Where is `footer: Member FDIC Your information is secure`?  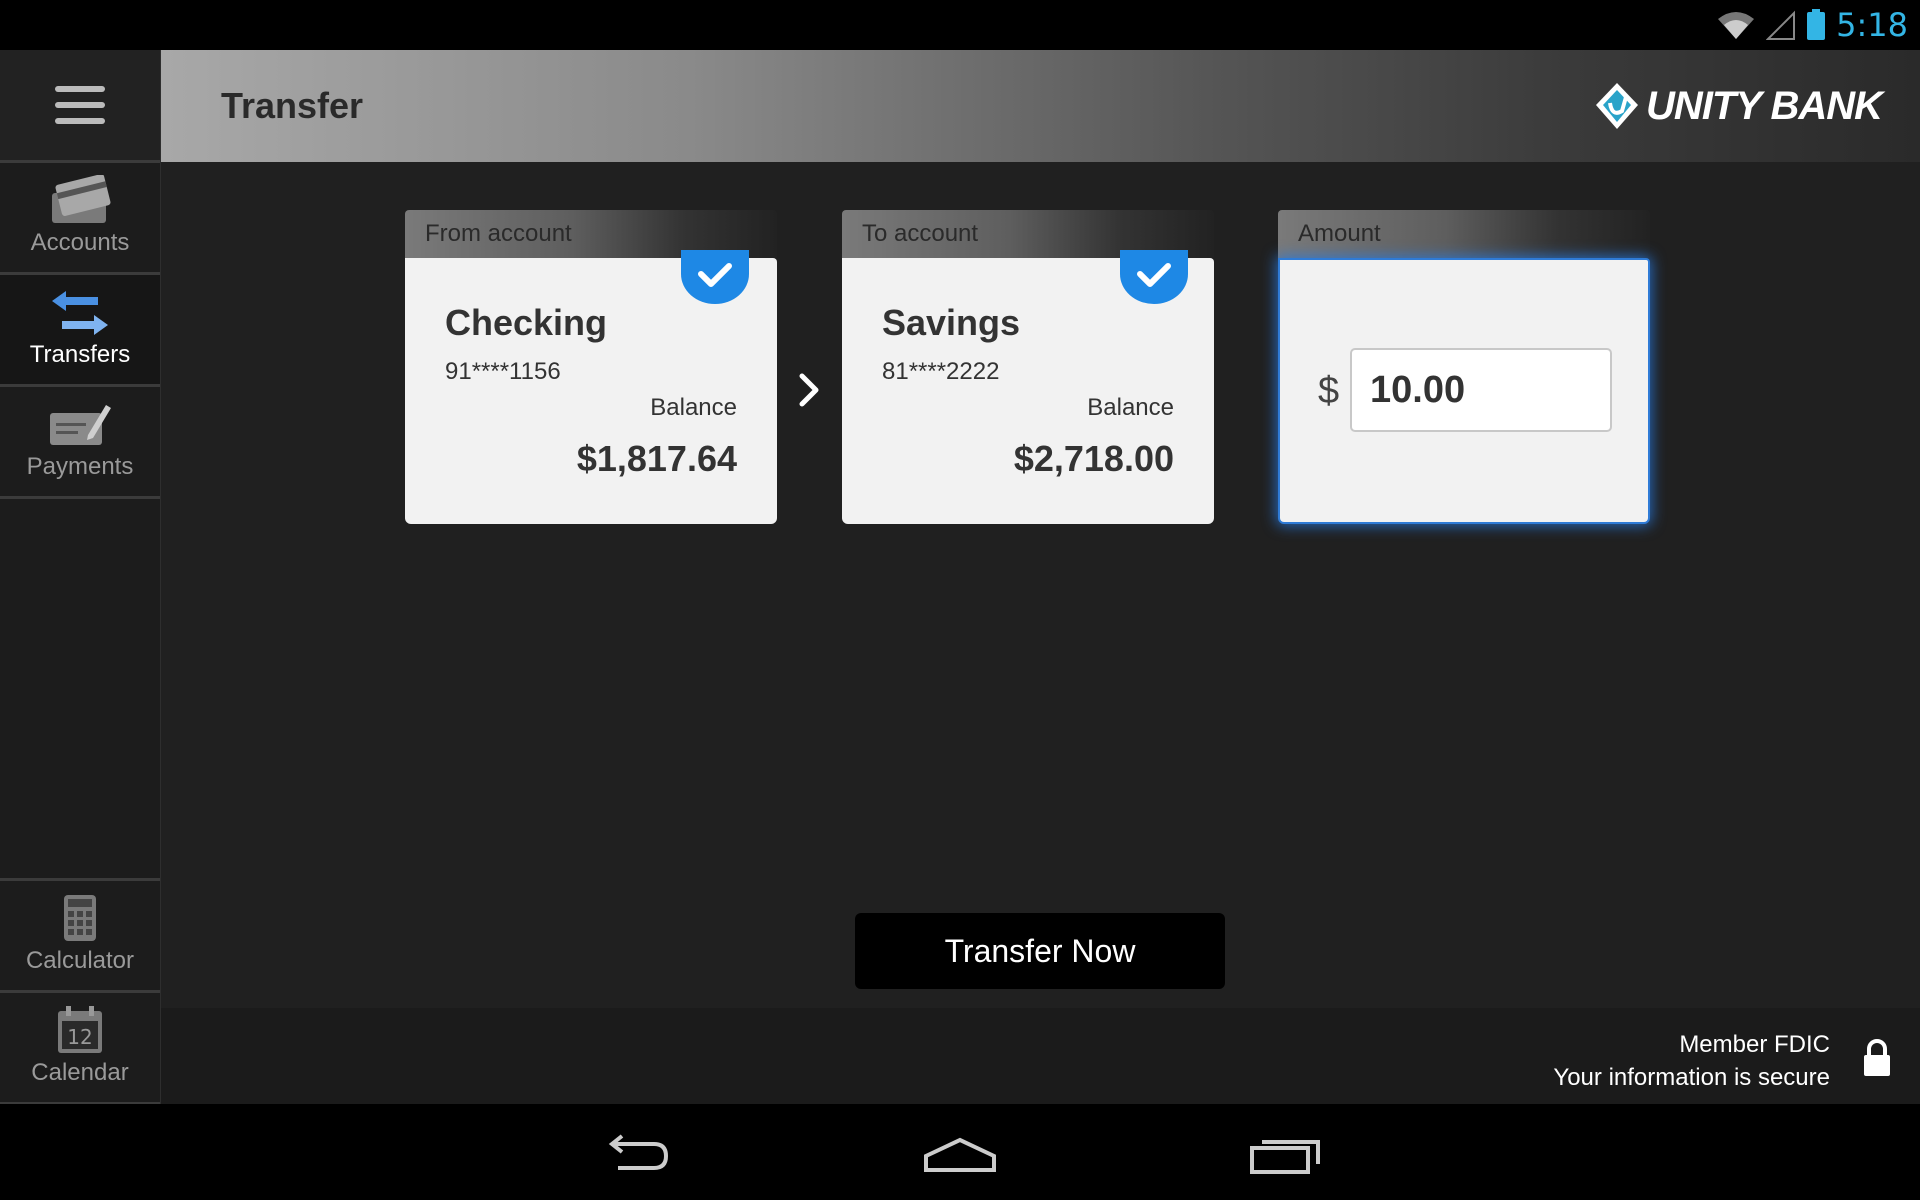 footer: Member FDIC Your information is secure is located at coordinates (1040, 1056).